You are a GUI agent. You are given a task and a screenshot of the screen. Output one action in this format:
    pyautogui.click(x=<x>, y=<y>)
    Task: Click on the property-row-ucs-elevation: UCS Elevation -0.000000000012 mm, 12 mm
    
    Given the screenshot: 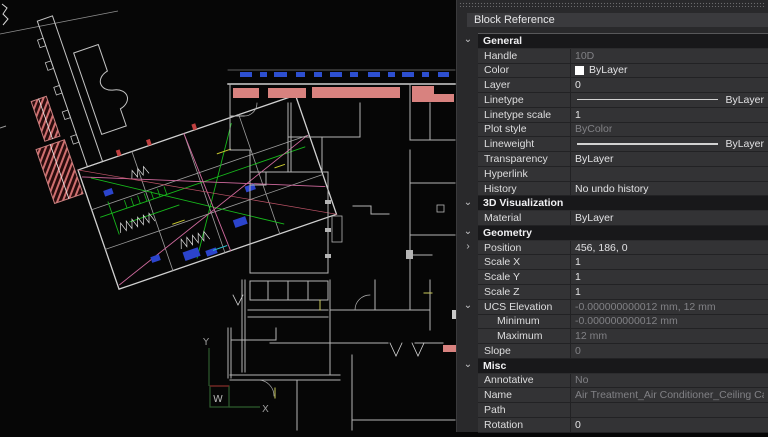 What is the action you would take?
    pyautogui.click(x=623, y=307)
    